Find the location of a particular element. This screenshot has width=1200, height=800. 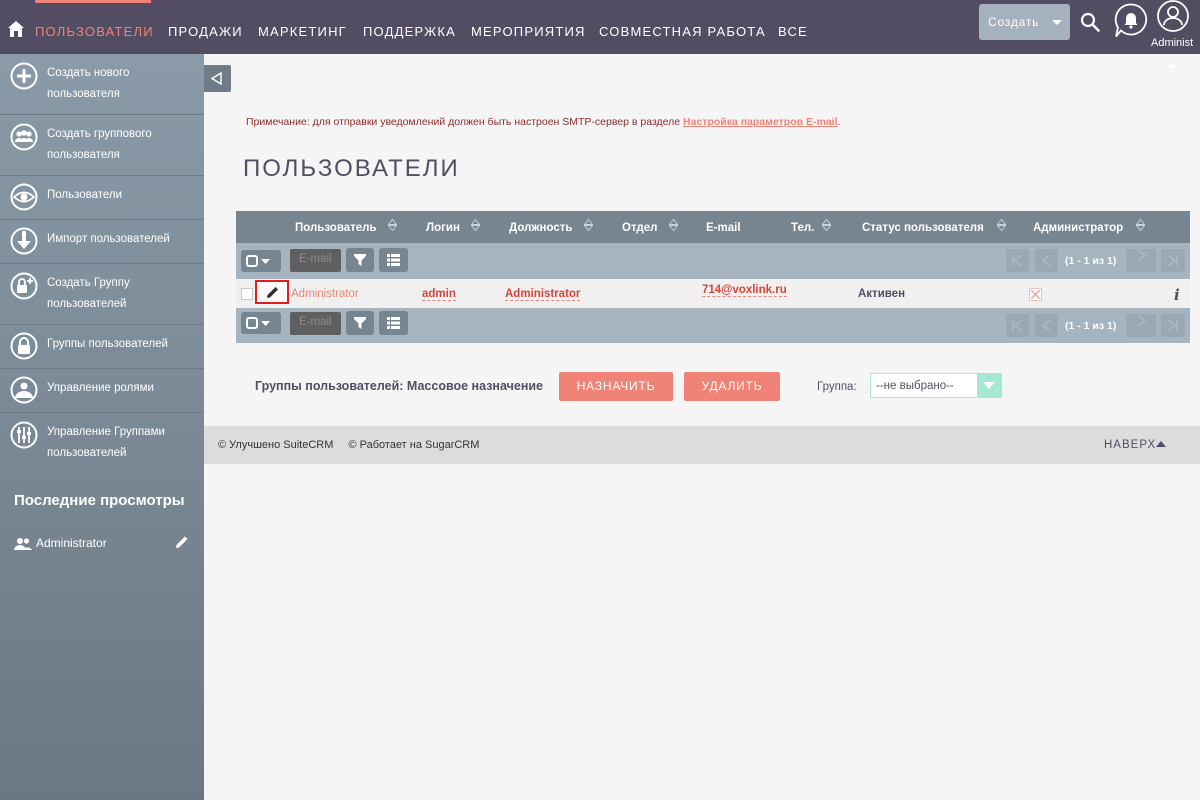

recently-viewed-title: Последние просмотры is located at coordinates (99, 500).